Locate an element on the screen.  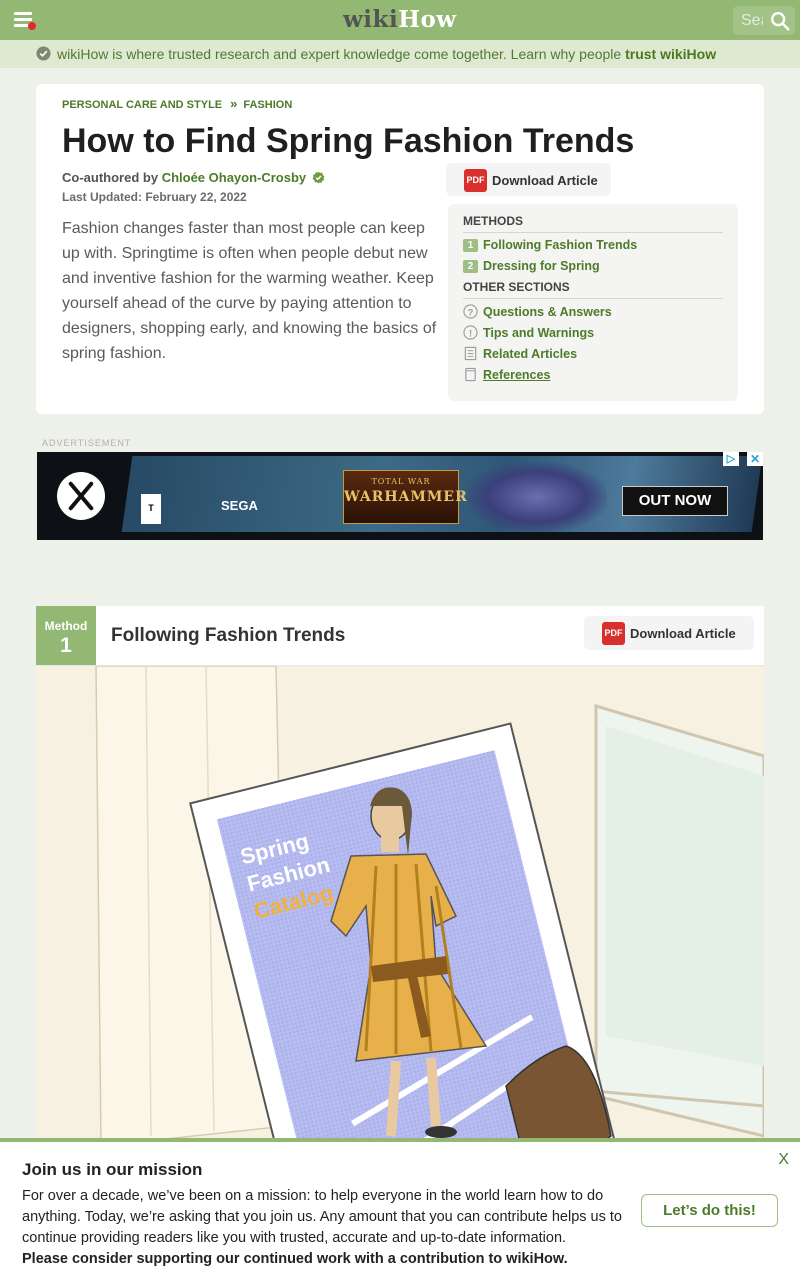
toc-method-1: 1 Following Fashion Trends is located at coordinates (550, 245).